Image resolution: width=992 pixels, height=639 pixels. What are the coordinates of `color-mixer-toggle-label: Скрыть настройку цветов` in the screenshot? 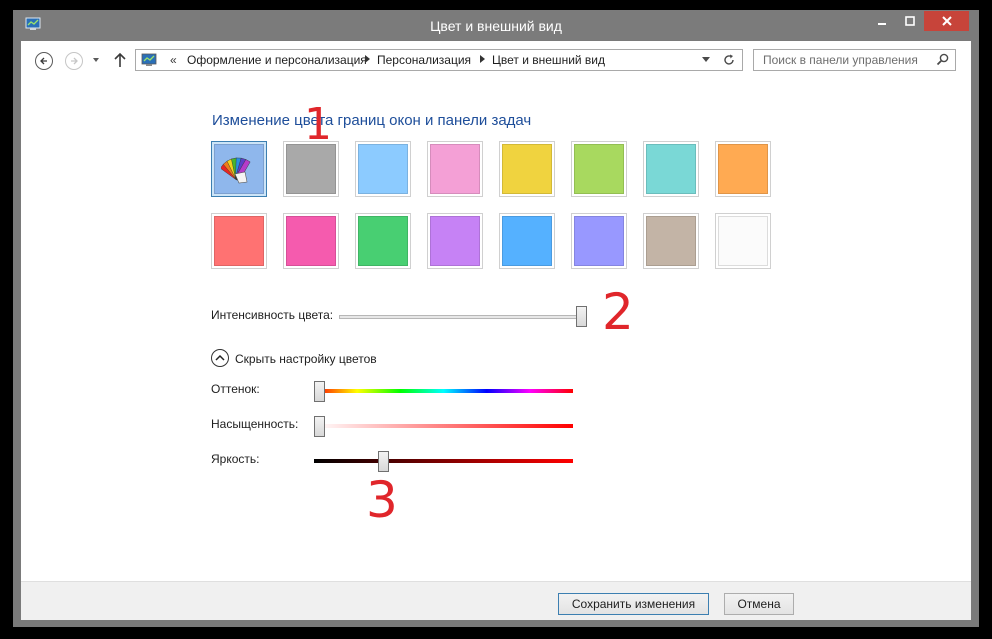 It's located at (306, 359).